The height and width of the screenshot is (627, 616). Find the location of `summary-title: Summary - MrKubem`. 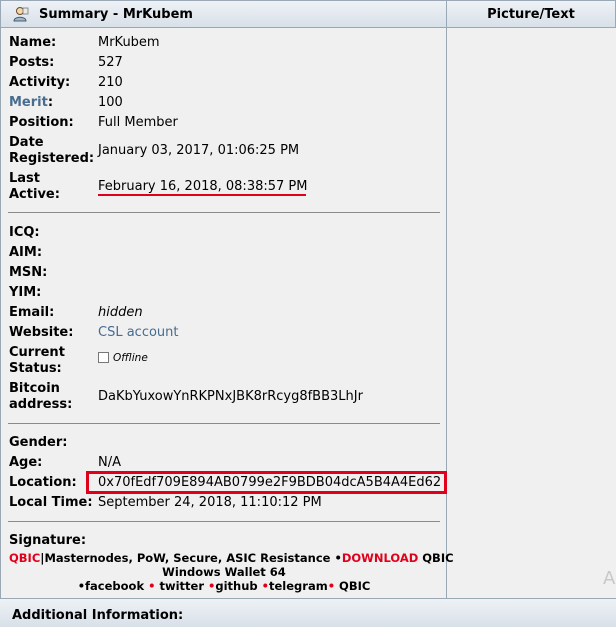

summary-title: Summary - MrKubem is located at coordinates (116, 14).